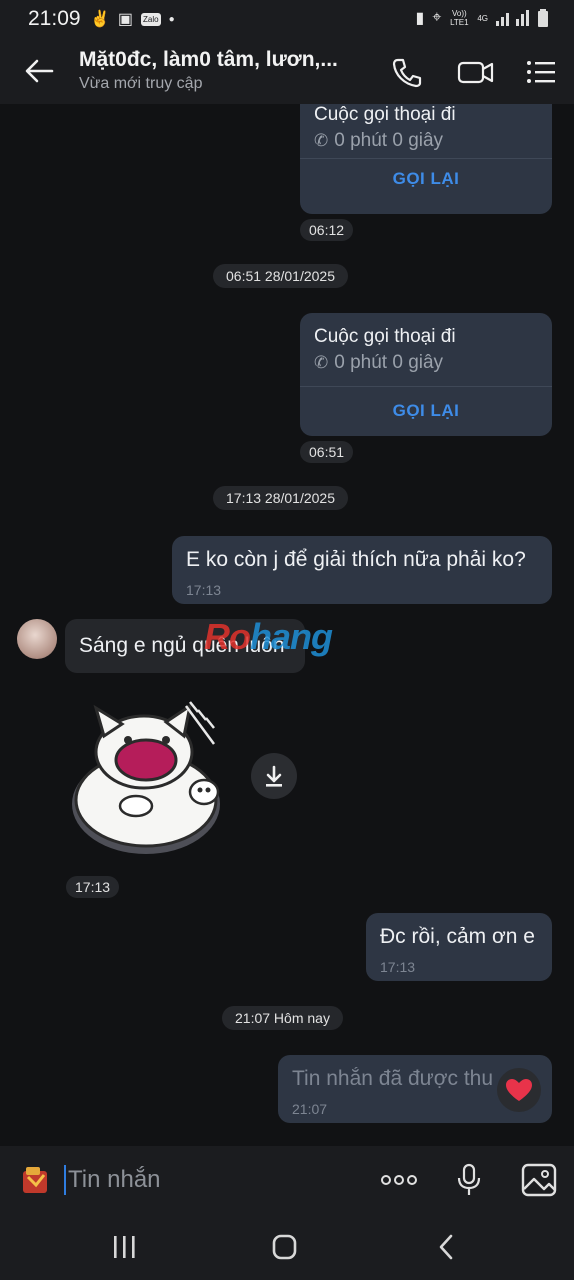  What do you see at coordinates (399, 1180) in the screenshot?
I see `more-options-icon` at bounding box center [399, 1180].